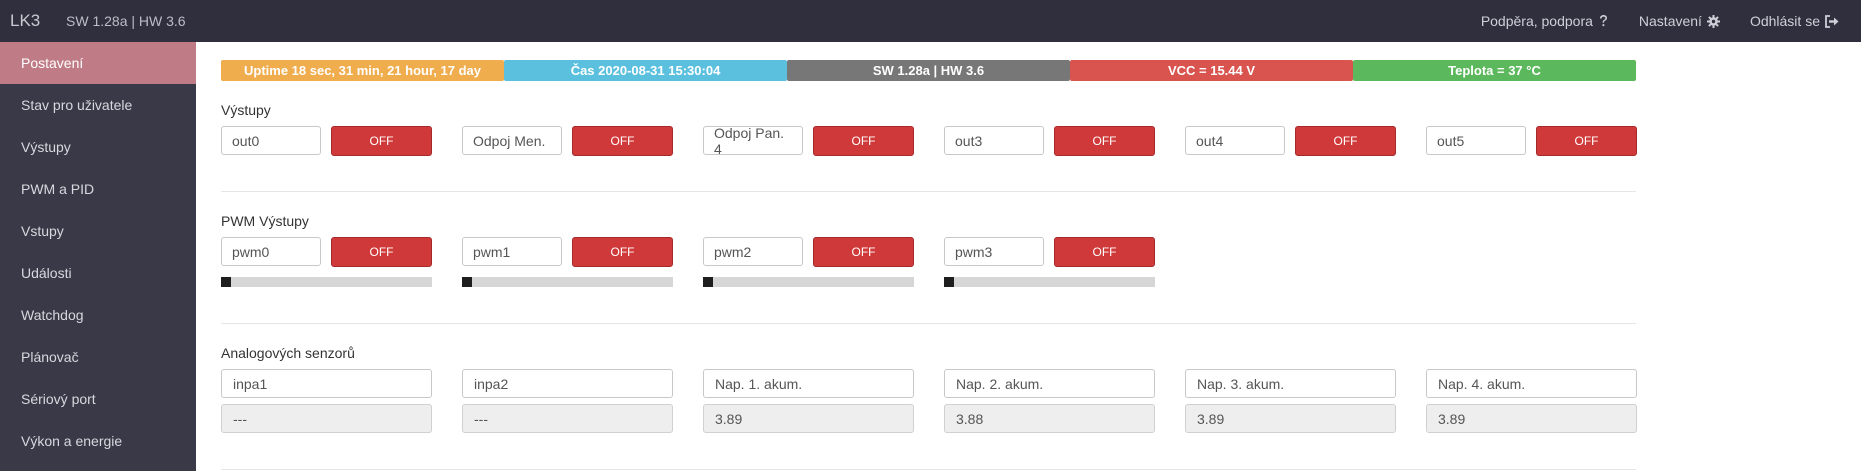 This screenshot has height=471, width=1861. I want to click on question-icon, so click(1603, 21).